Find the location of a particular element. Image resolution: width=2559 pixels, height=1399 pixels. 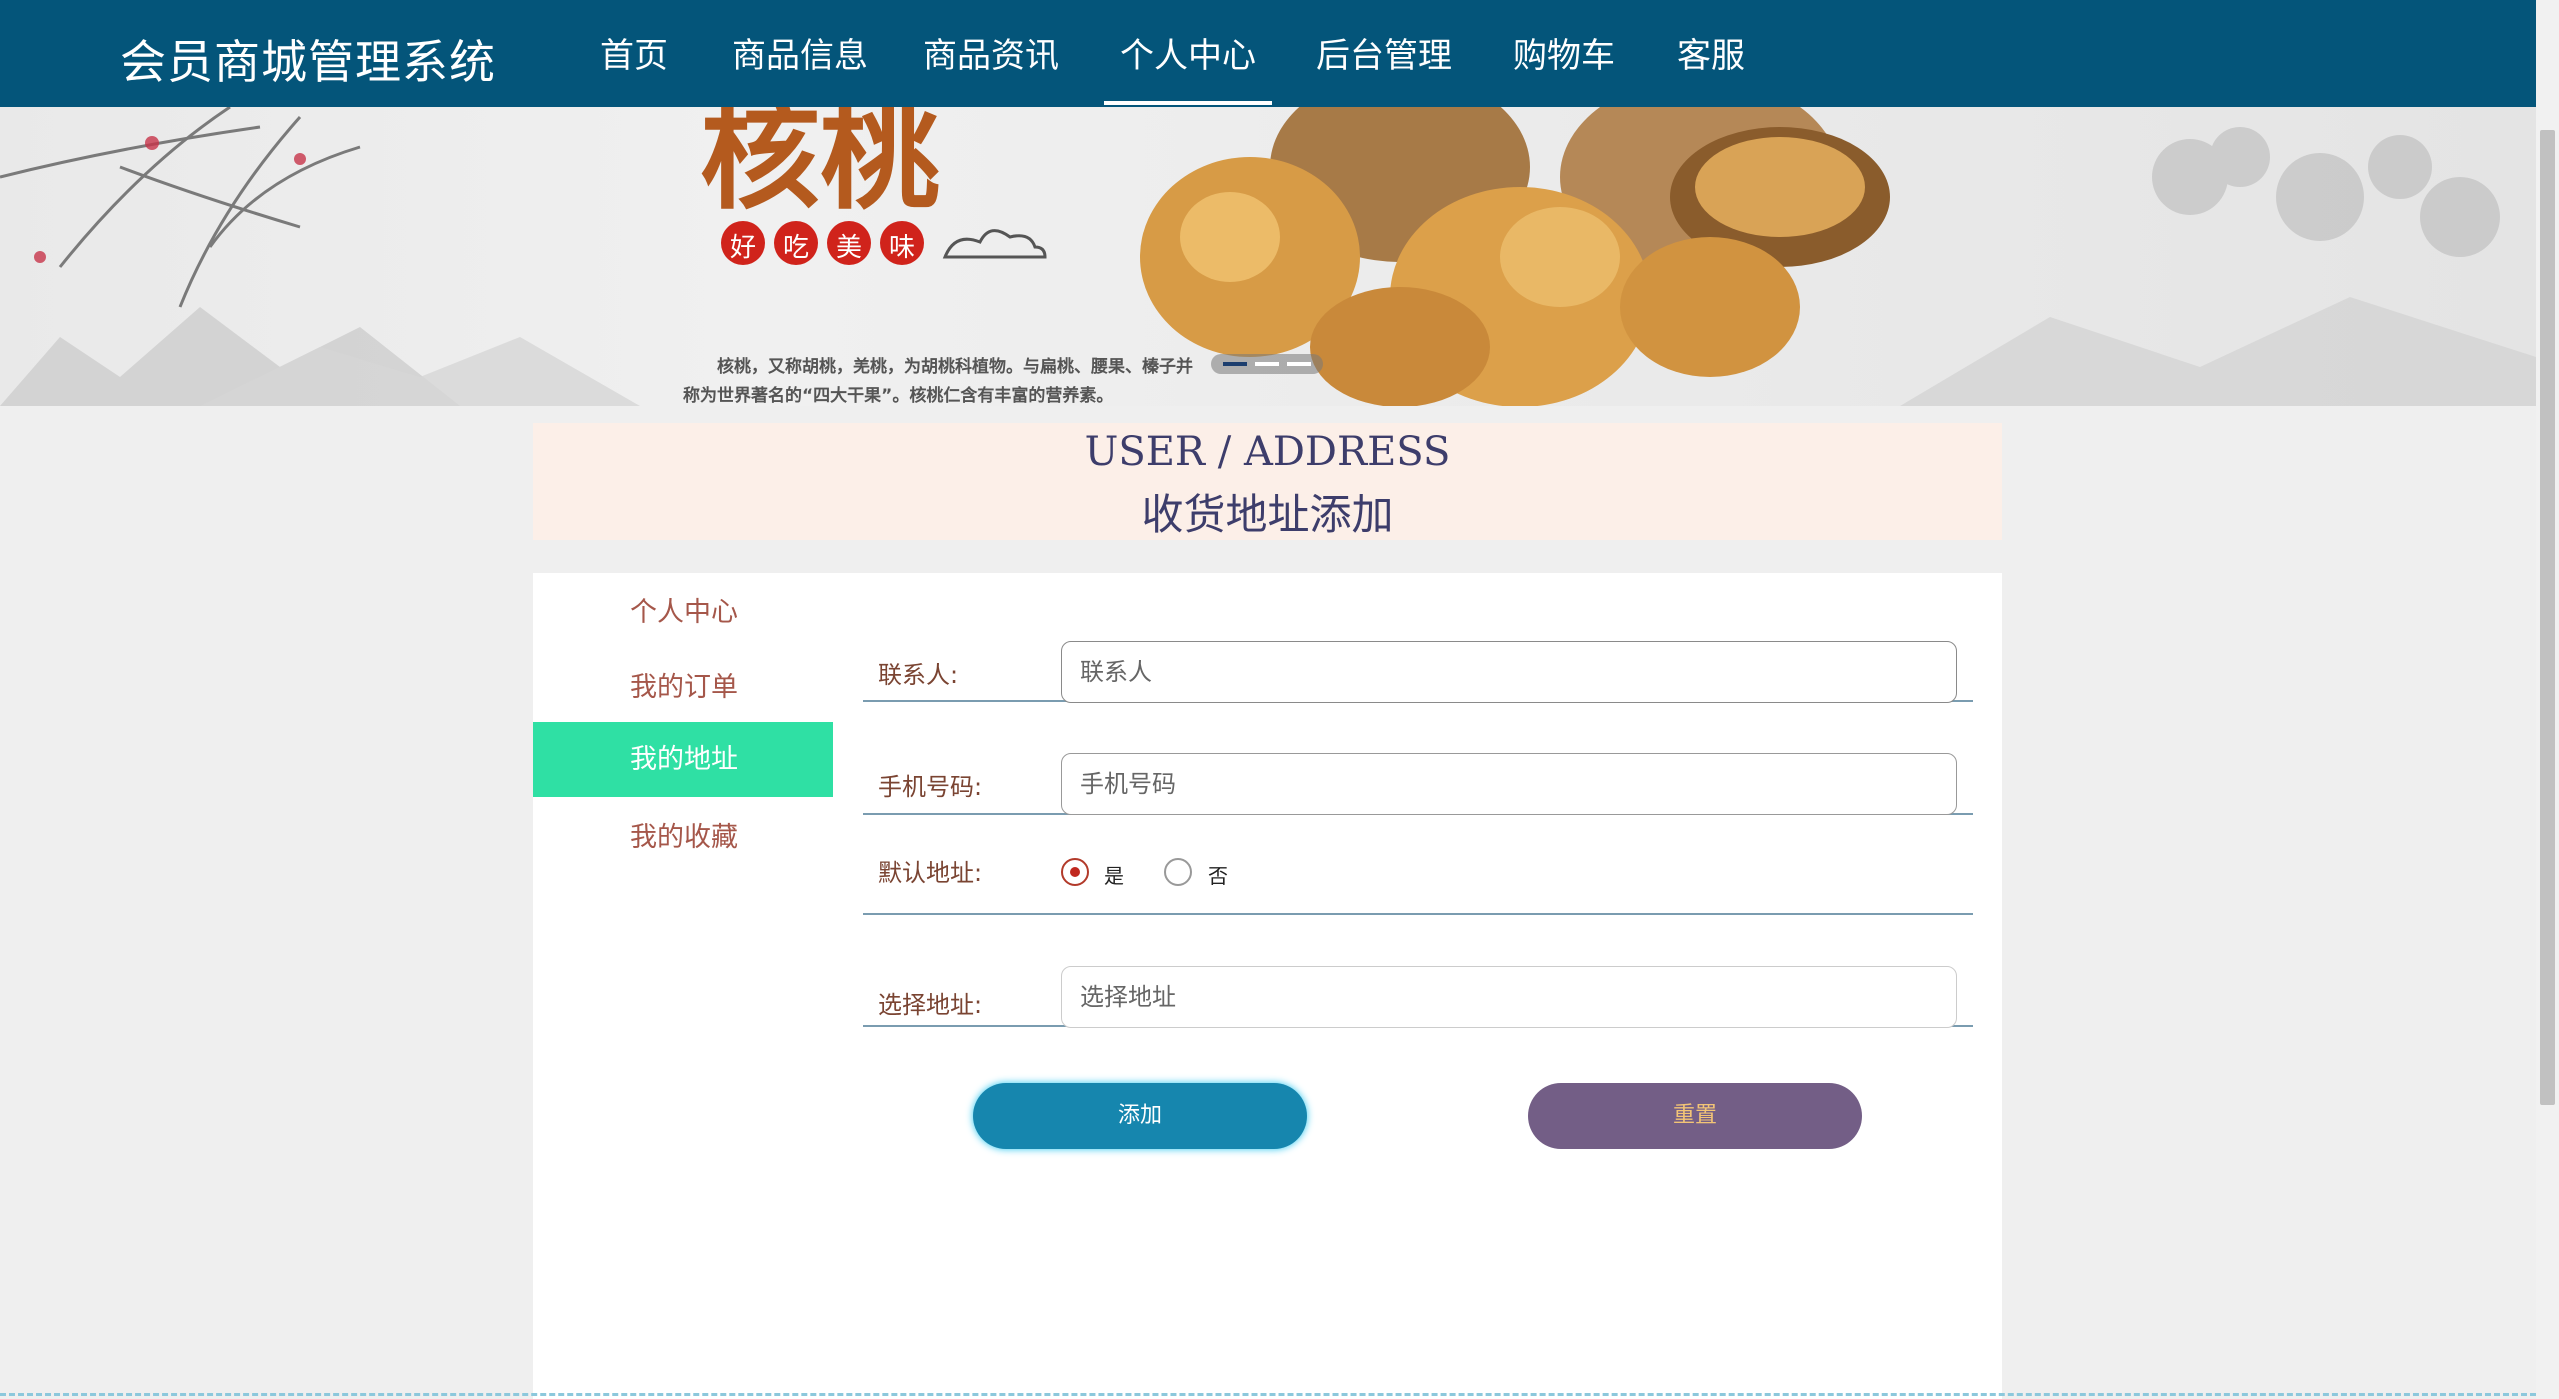

form-row-contact: 联系人: is located at coordinates (1418, 672).